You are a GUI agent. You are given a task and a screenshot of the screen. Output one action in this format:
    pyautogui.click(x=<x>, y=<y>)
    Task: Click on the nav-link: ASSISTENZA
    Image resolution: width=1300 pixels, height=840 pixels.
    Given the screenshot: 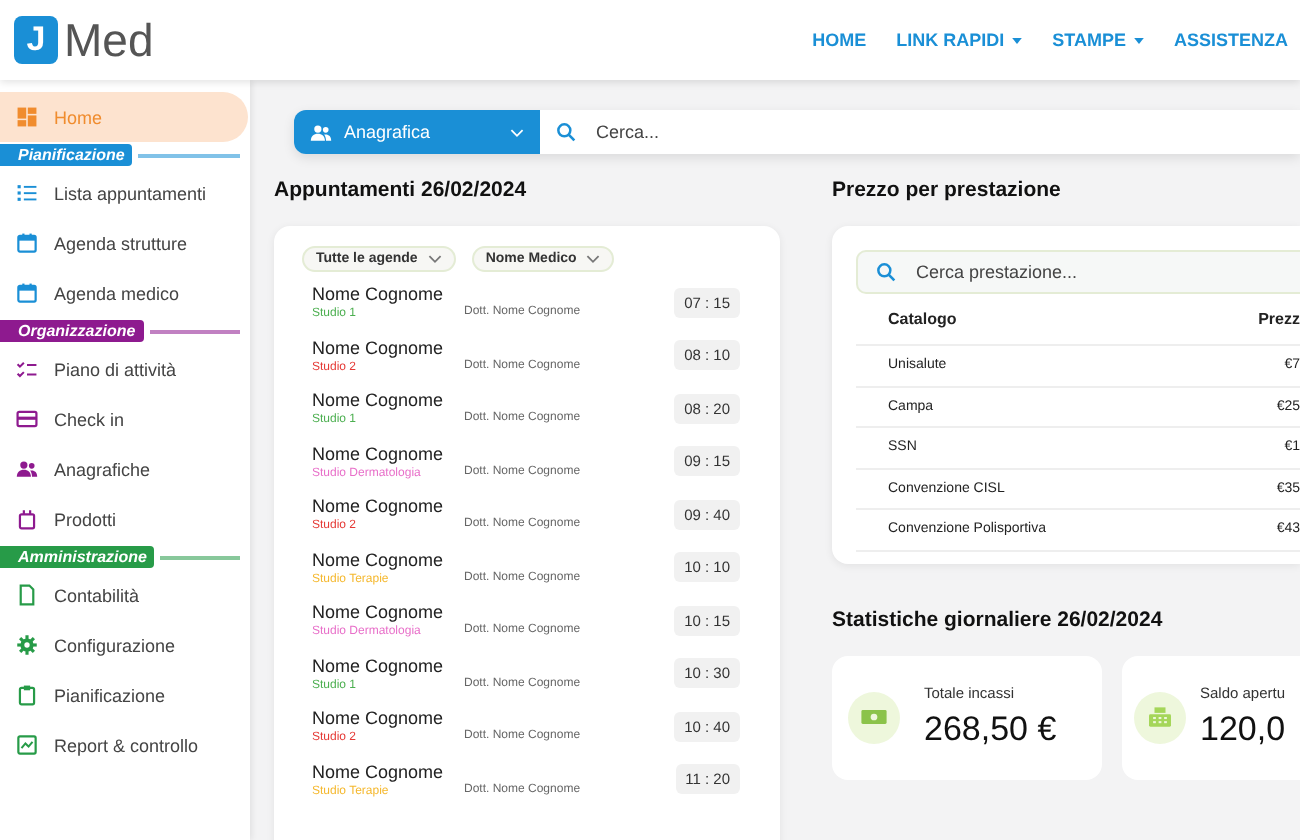 What is the action you would take?
    pyautogui.click(x=1230, y=40)
    